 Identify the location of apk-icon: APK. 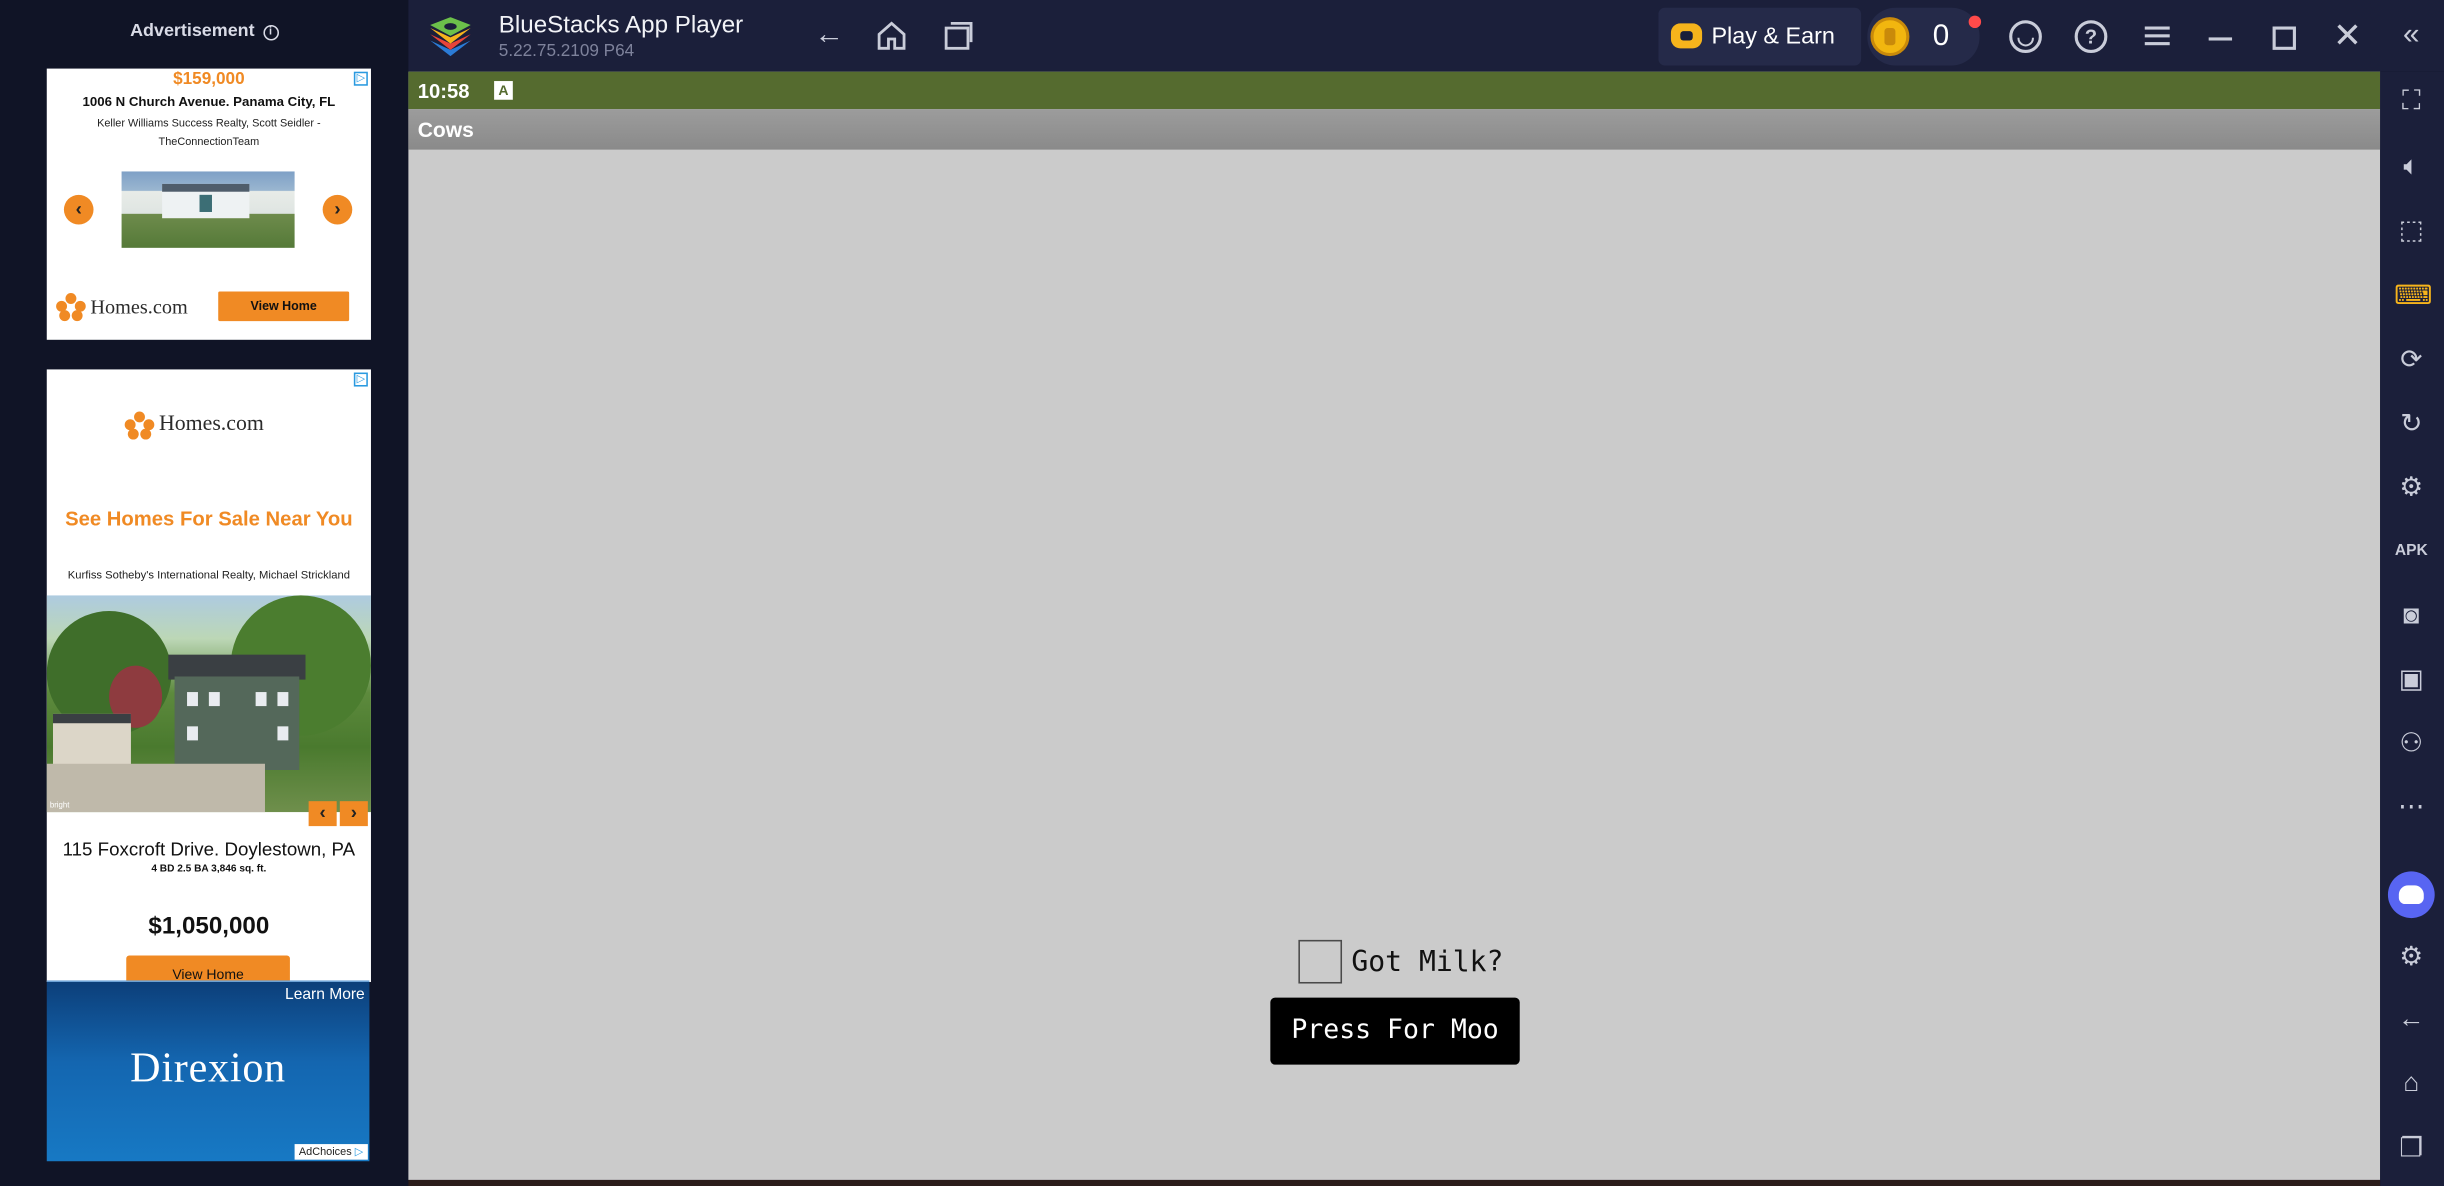
(2411, 552).